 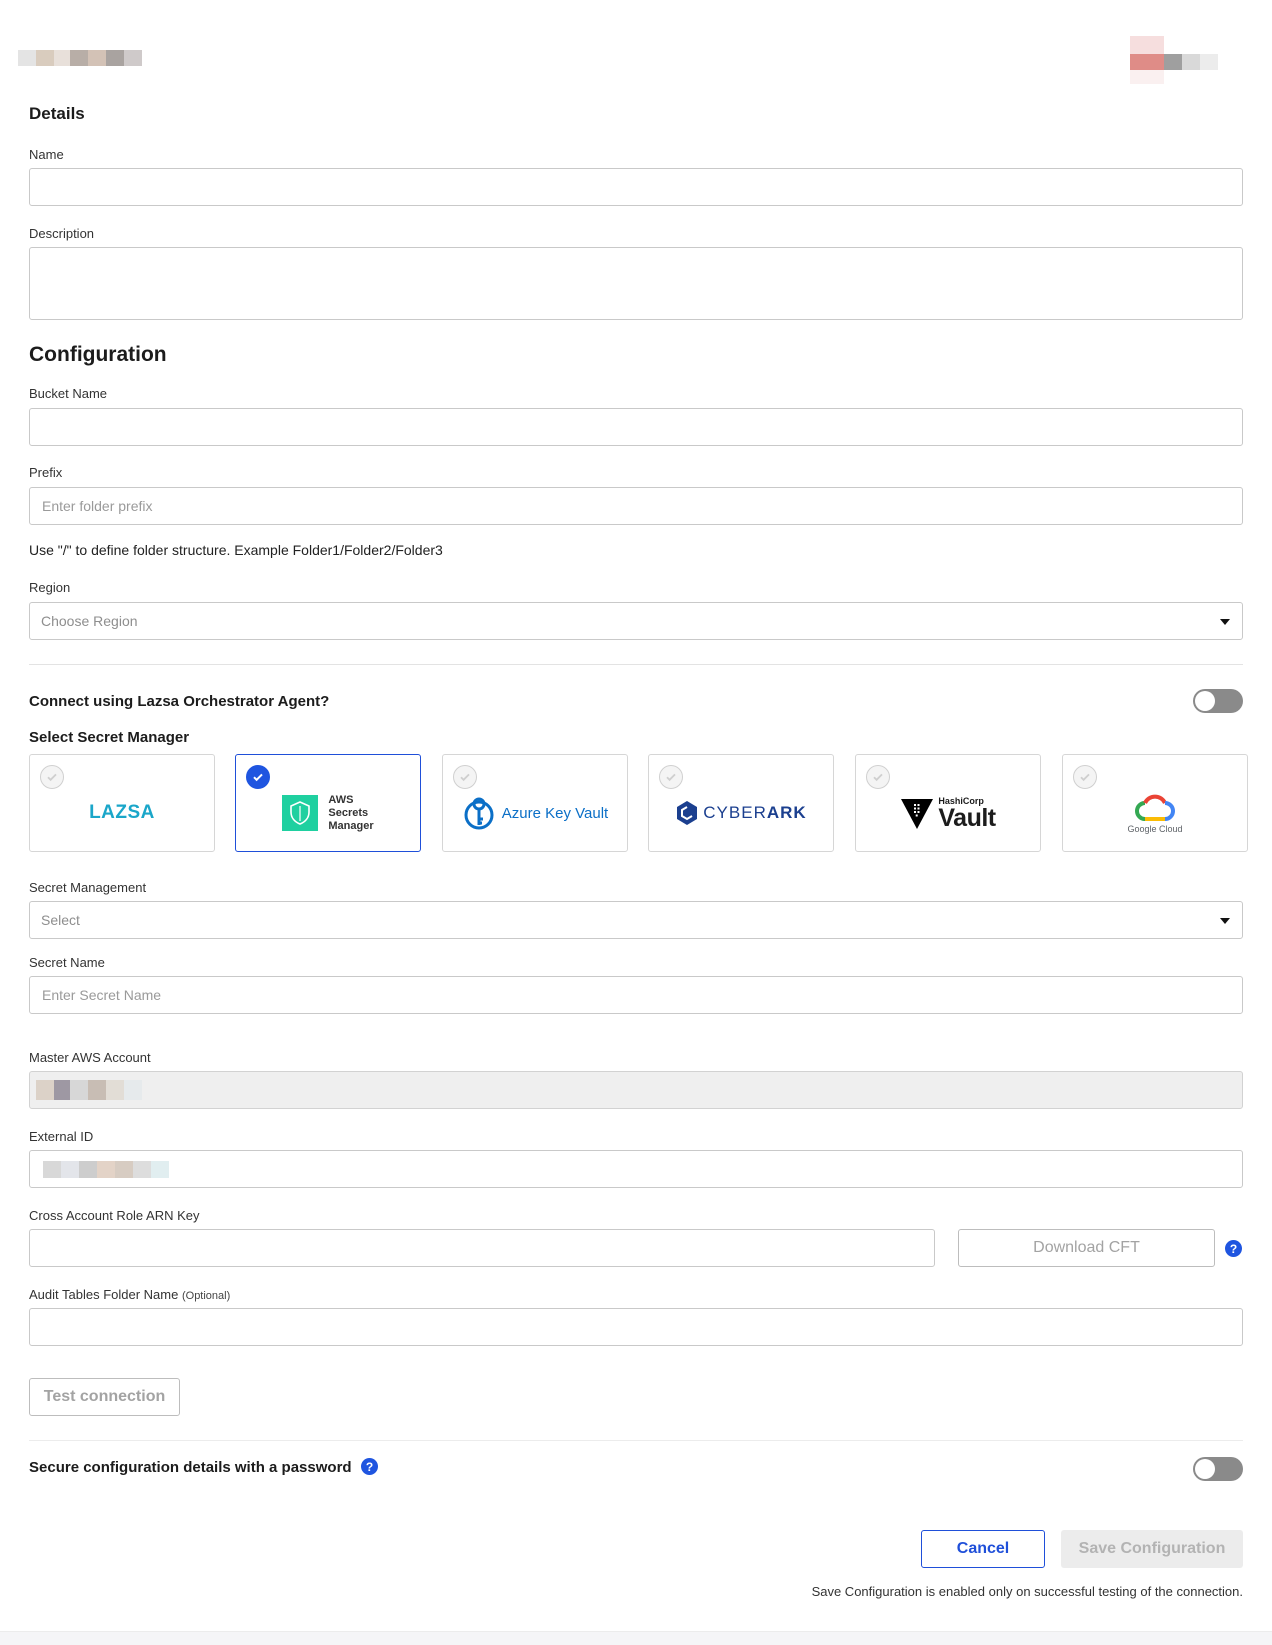 I want to click on optional-tag: (Optional), so click(x=206, y=1296).